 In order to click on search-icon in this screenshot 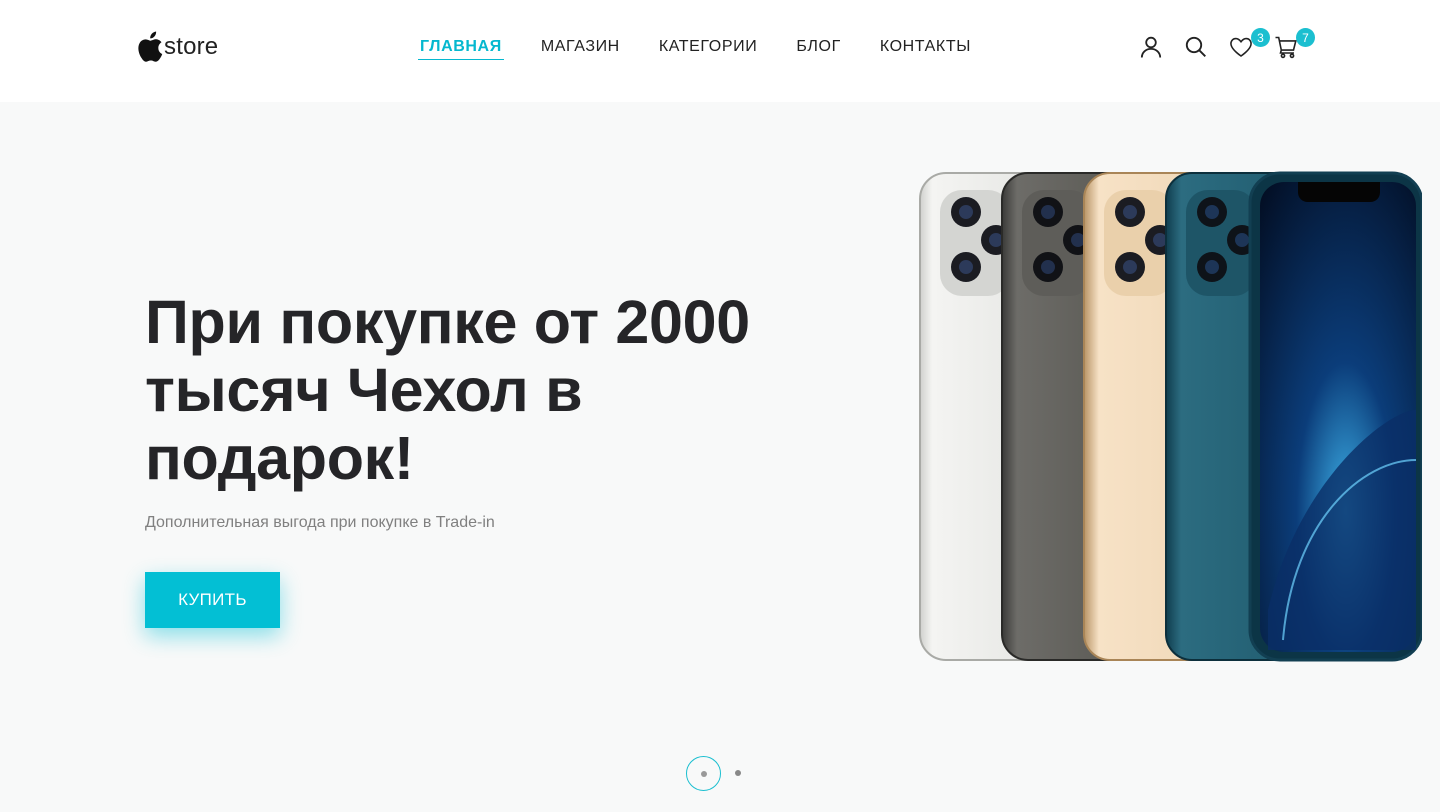, I will do `click(1195, 46)`.